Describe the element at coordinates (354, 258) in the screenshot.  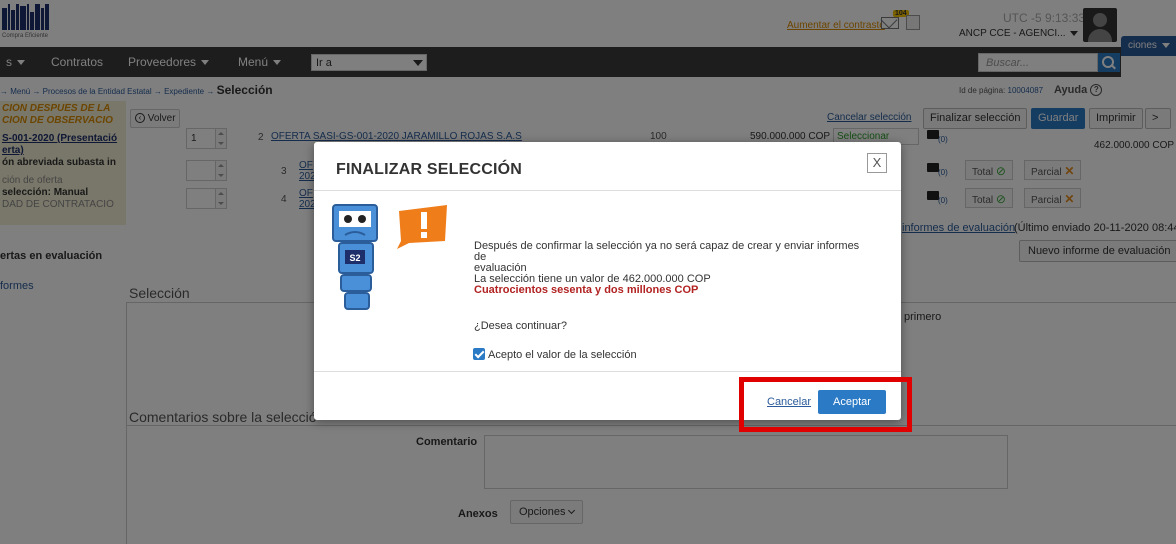
I see `robot-label: S2` at that location.